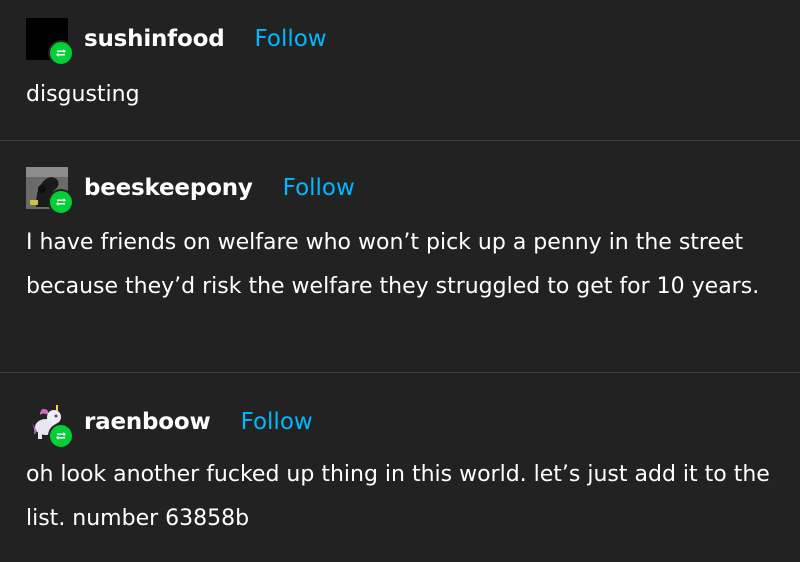 The height and width of the screenshot is (562, 800). Describe the element at coordinates (168, 188) in the screenshot. I see `username: beeskeepony` at that location.